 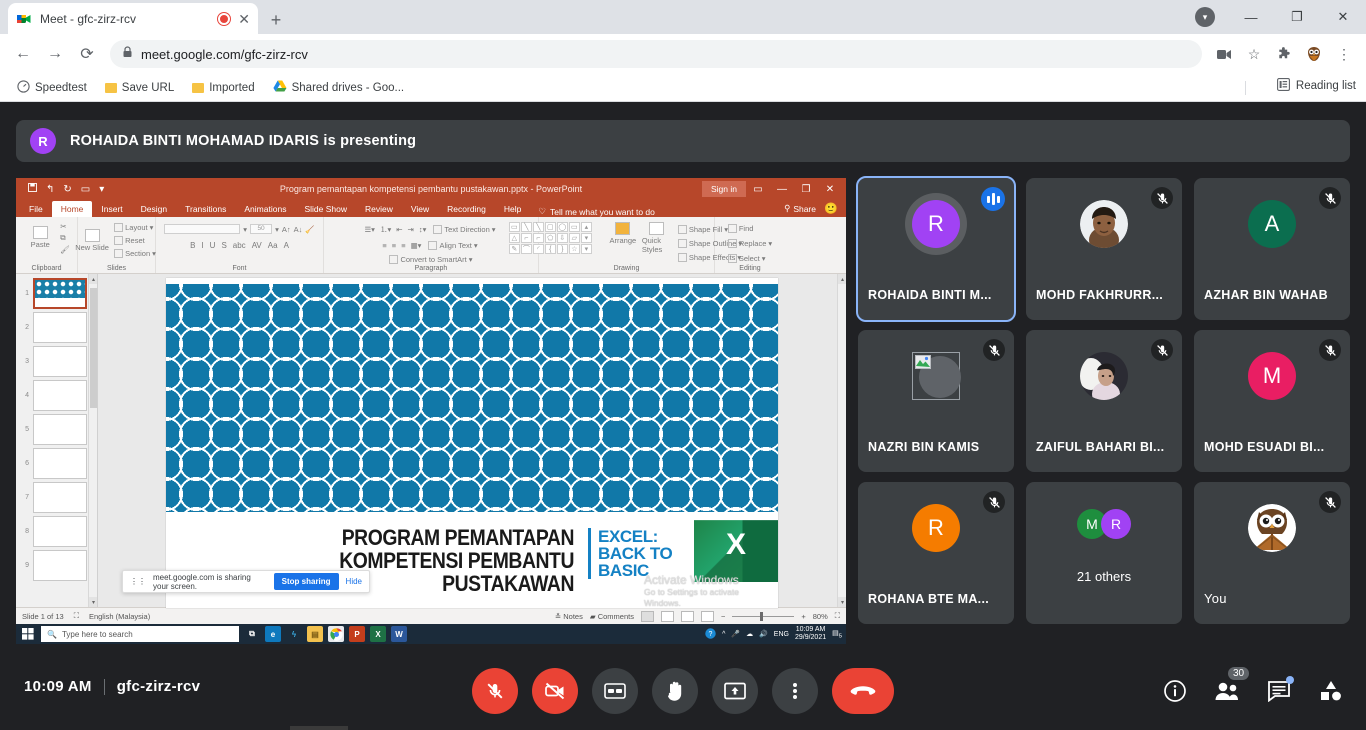 I want to click on slide-sorter-view-button, so click(x=667, y=616).